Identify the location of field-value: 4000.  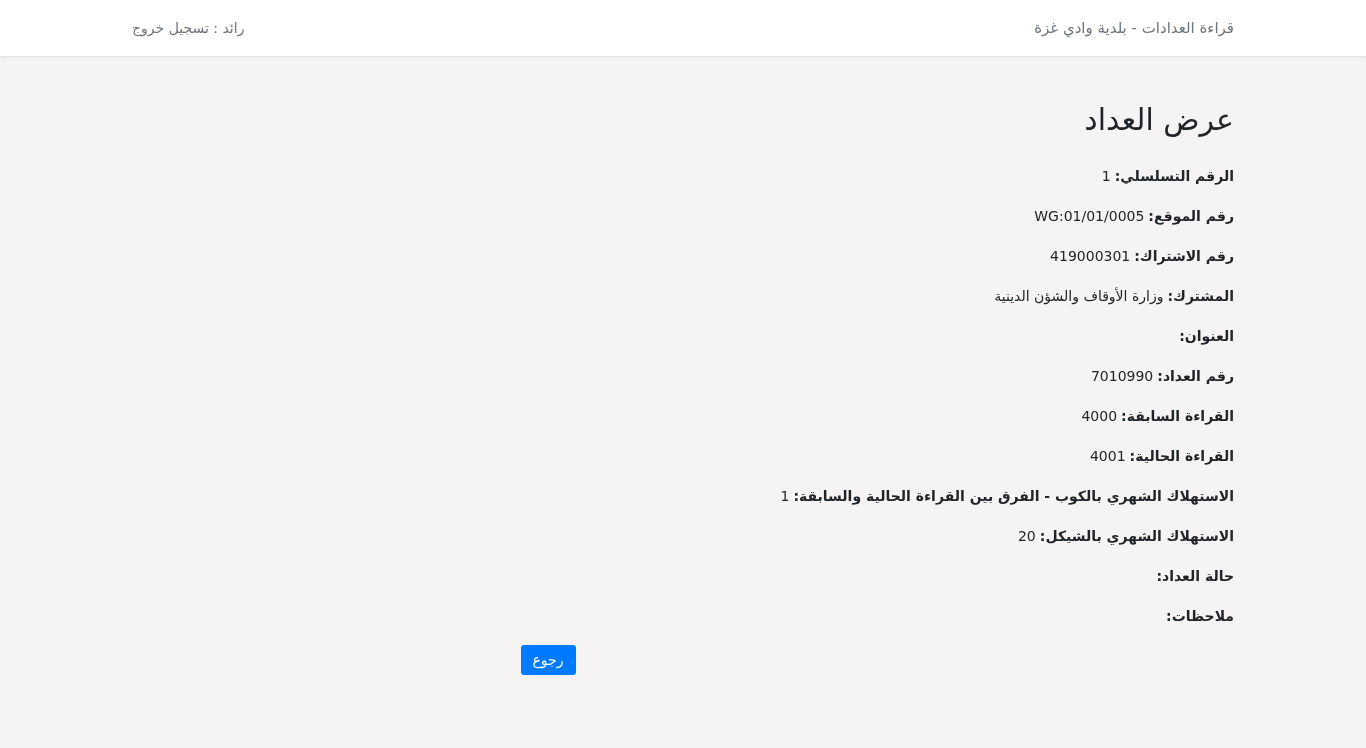
(1099, 416).